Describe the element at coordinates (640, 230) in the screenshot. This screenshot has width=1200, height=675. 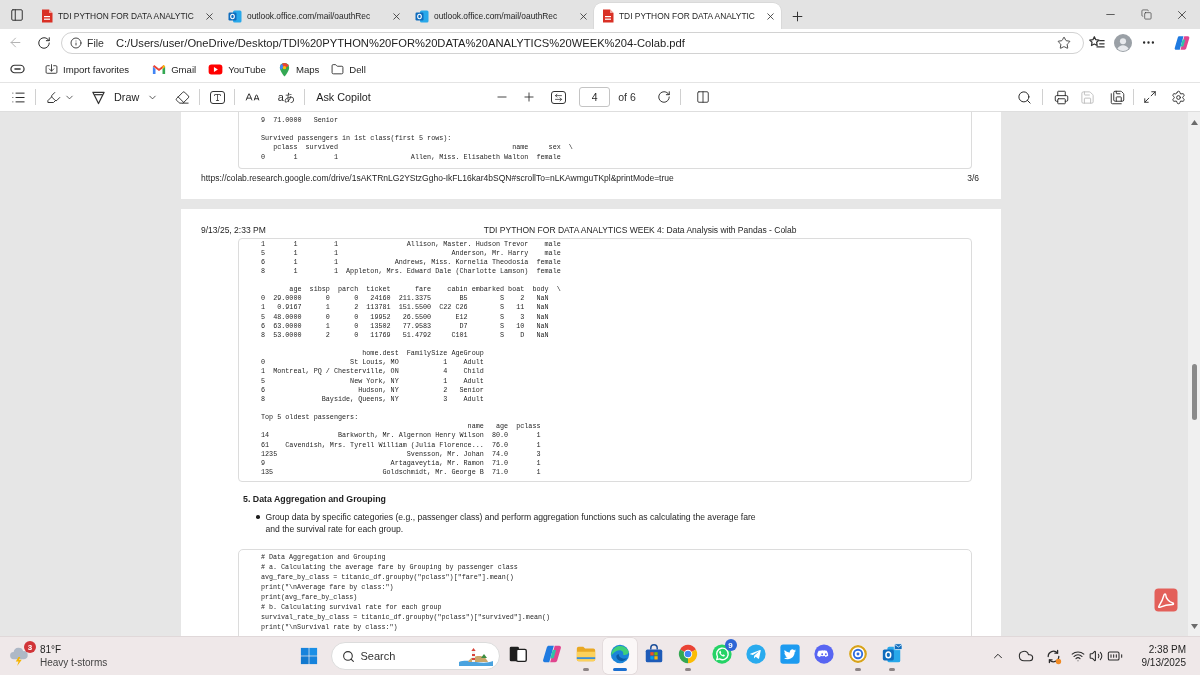
I see `print-title-text: TDI PYTHON FOR DATA ANALYTICS WEEK 4: Data Analysis with Pandas - Colab` at that location.